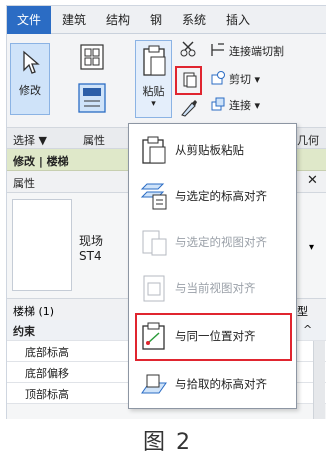  I want to click on properties-title: 属性, so click(24, 183).